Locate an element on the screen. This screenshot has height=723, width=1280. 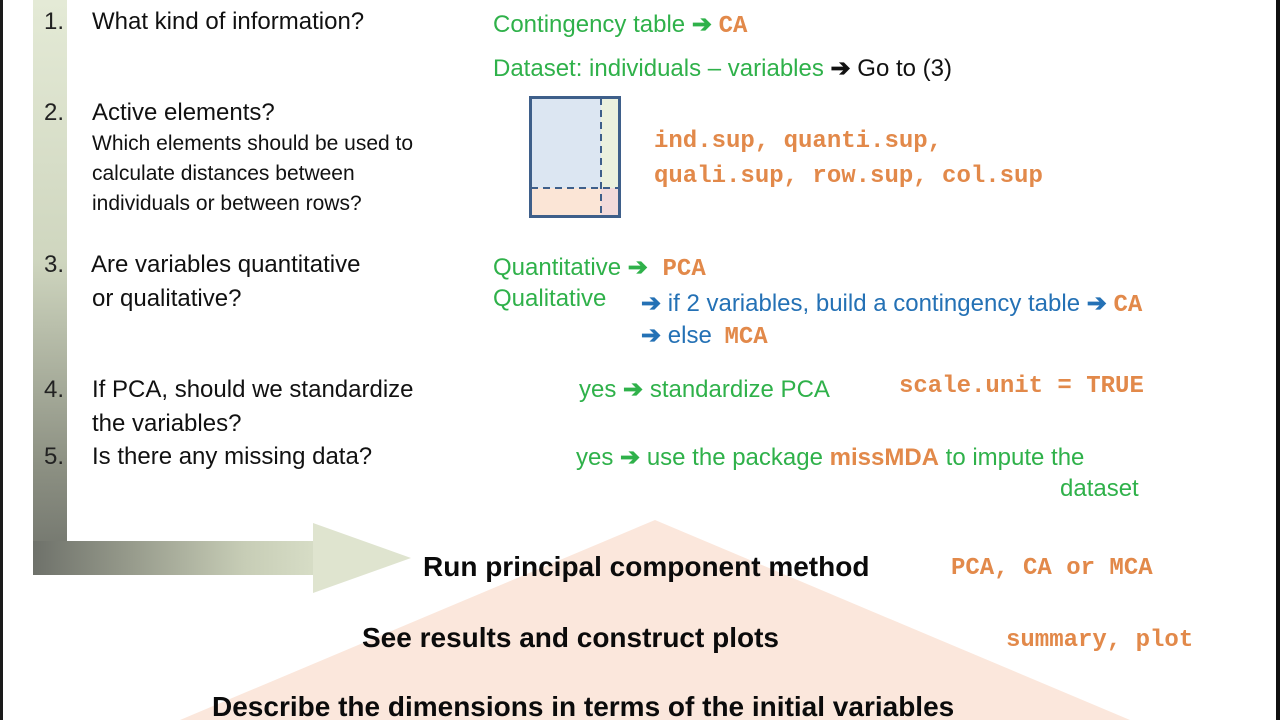
step-5-number: 5. is located at coordinates (54, 456).